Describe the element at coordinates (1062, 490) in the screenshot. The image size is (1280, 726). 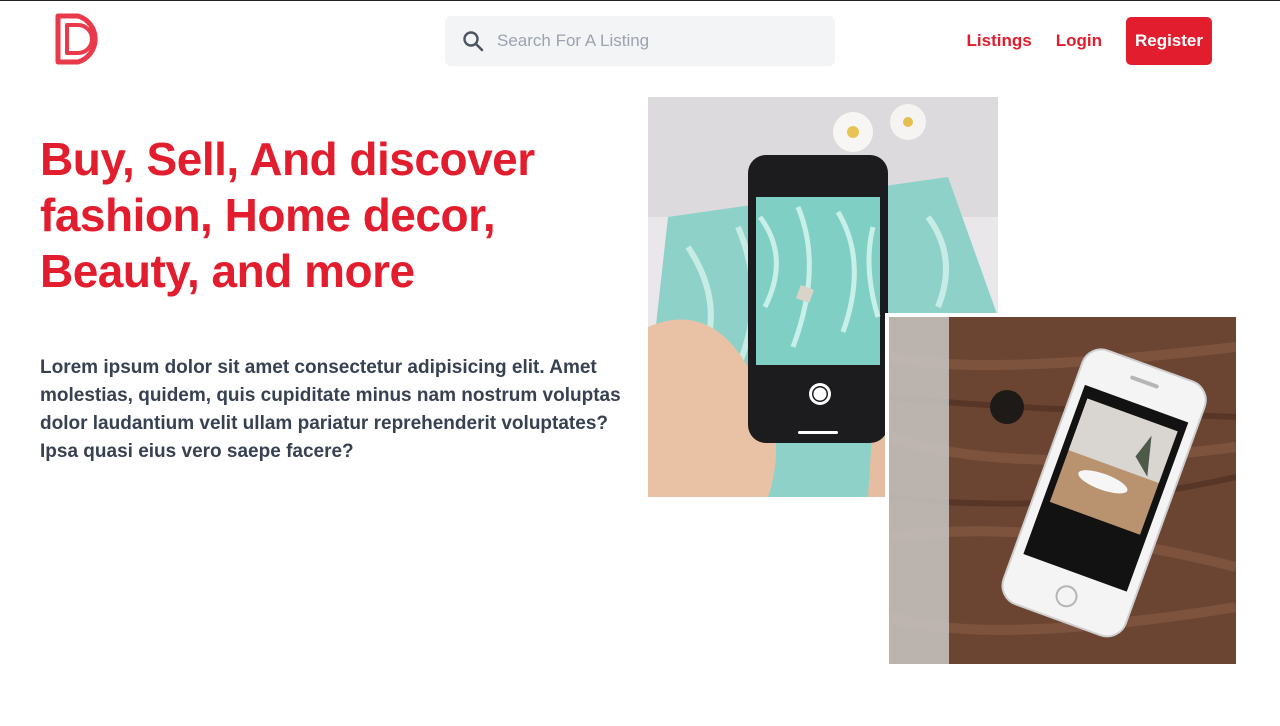
I see `hero-photo-phone-on-table` at that location.